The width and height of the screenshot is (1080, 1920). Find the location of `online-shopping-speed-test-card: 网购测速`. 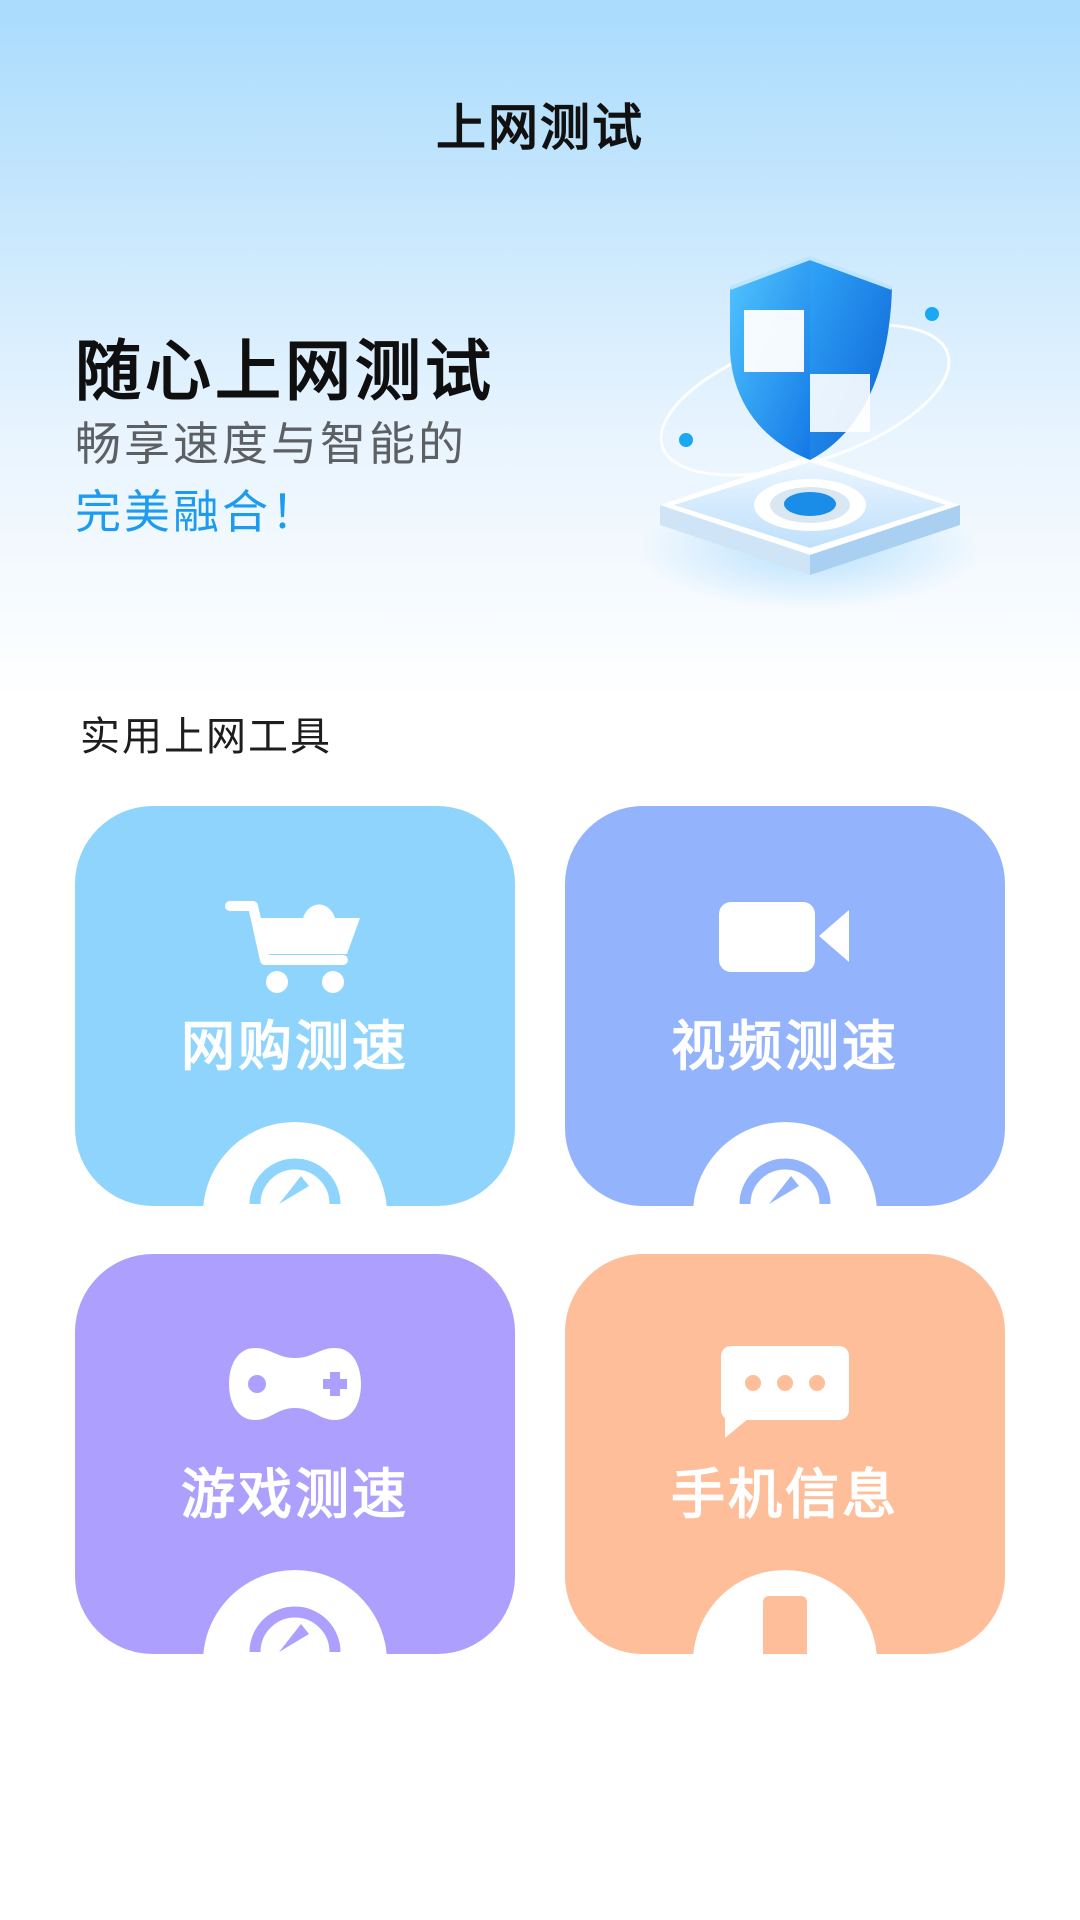

online-shopping-speed-test-card: 网购测速 is located at coordinates (295, 1006).